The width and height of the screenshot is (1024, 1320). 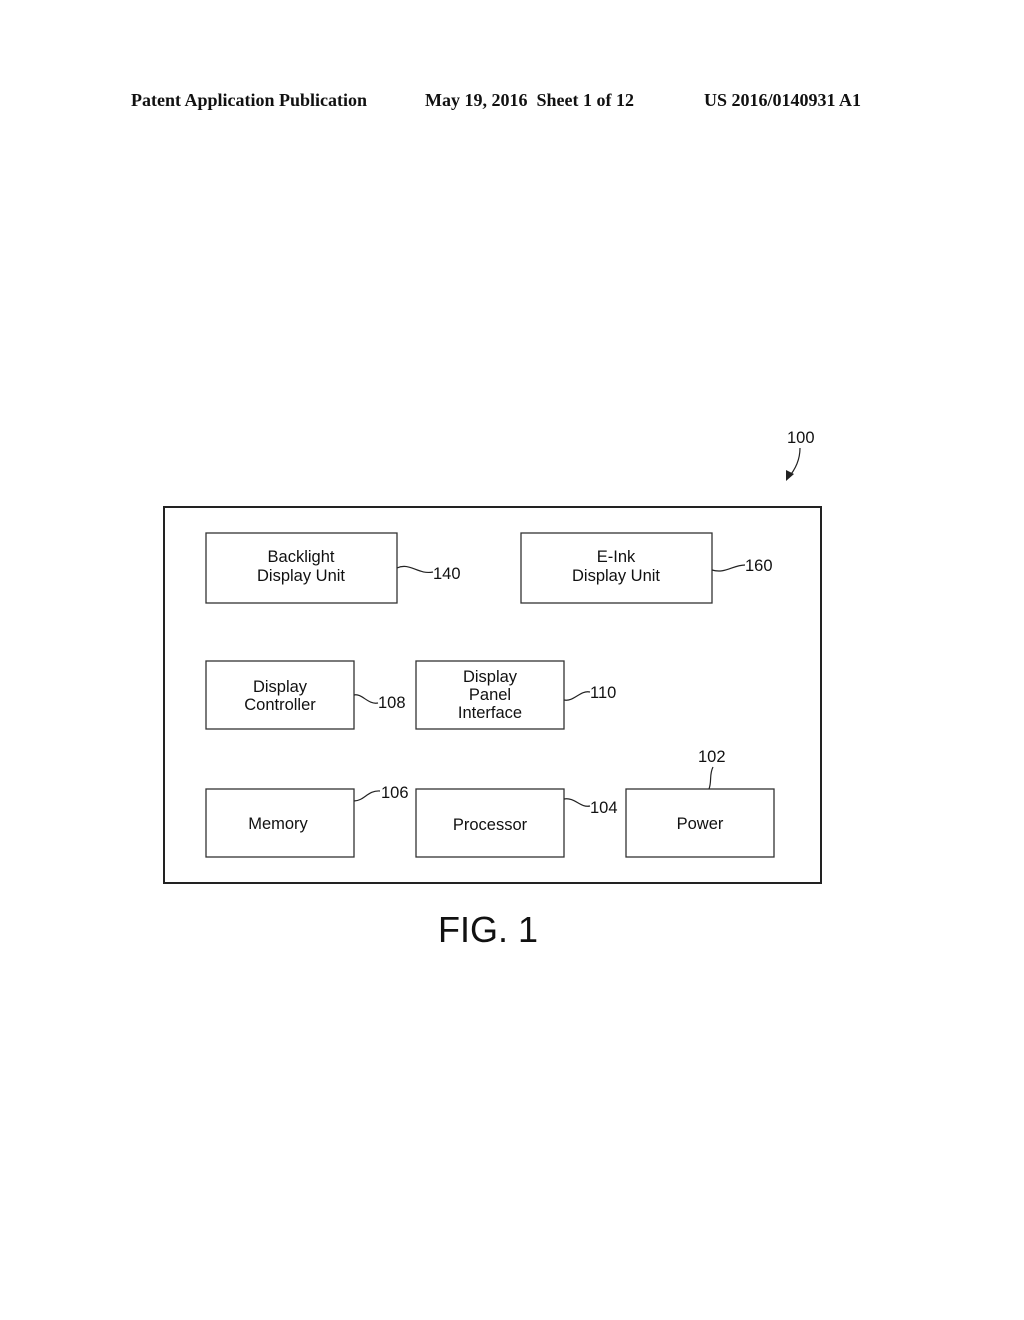 I want to click on block-label-line: Panel, so click(x=490, y=695).